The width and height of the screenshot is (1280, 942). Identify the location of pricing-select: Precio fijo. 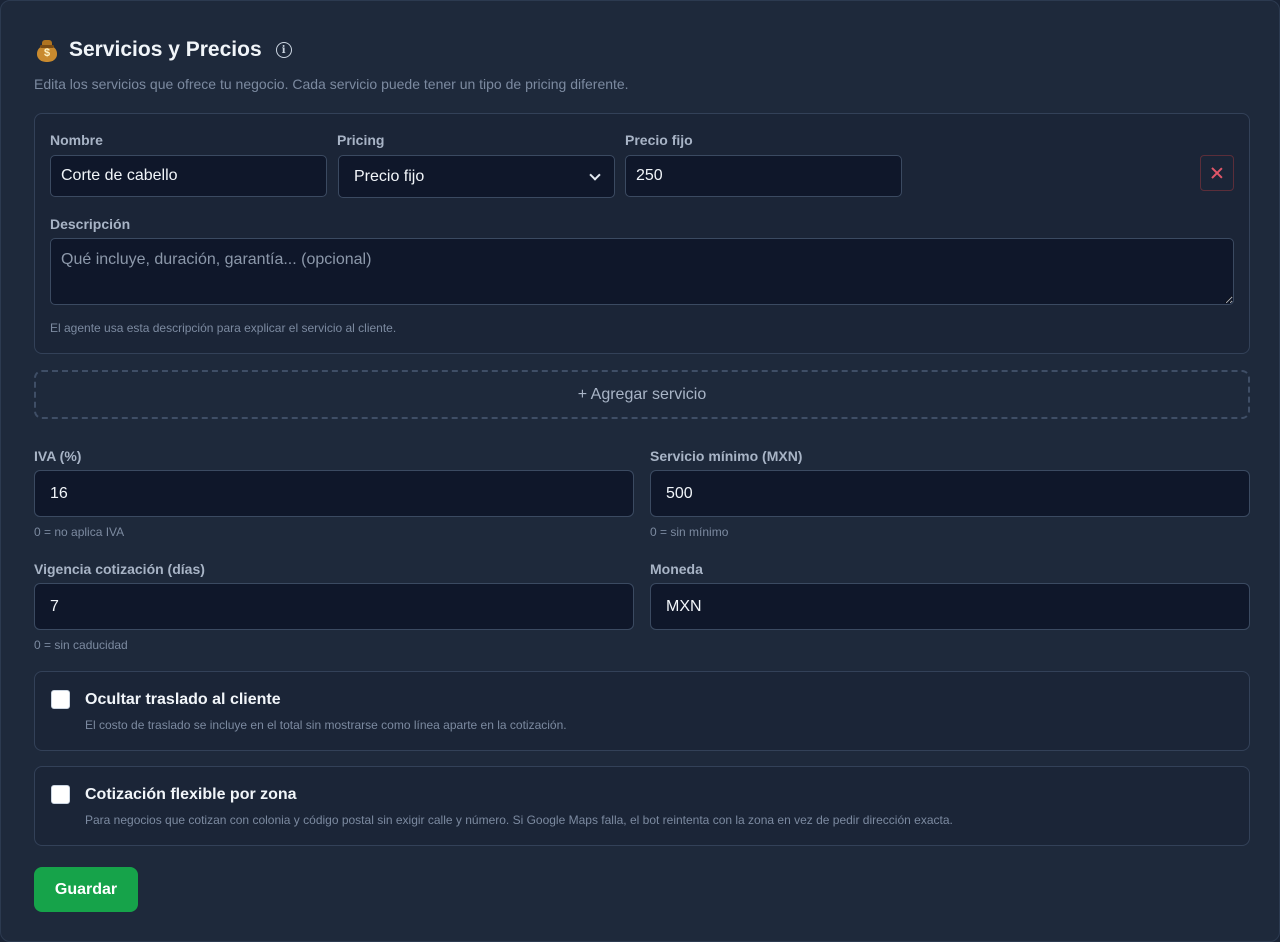
(476, 176).